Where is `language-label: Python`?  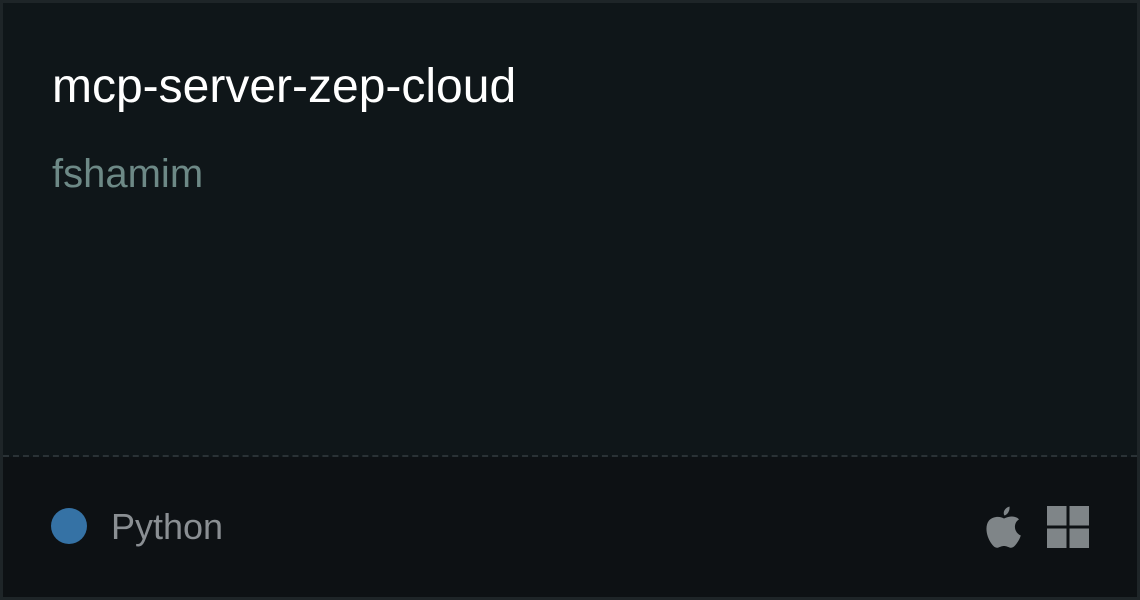
language-label: Python is located at coordinates (167, 526).